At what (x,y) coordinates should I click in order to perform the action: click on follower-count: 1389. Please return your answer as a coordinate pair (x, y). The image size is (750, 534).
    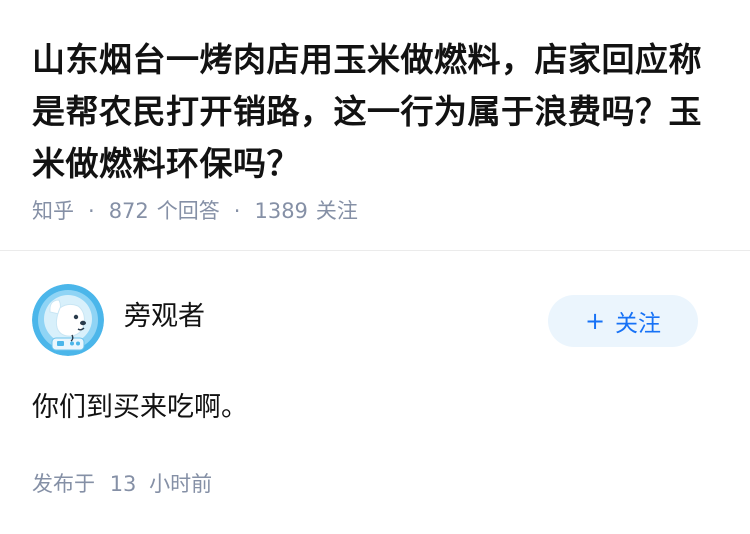
    Looking at the image, I should click on (281, 211).